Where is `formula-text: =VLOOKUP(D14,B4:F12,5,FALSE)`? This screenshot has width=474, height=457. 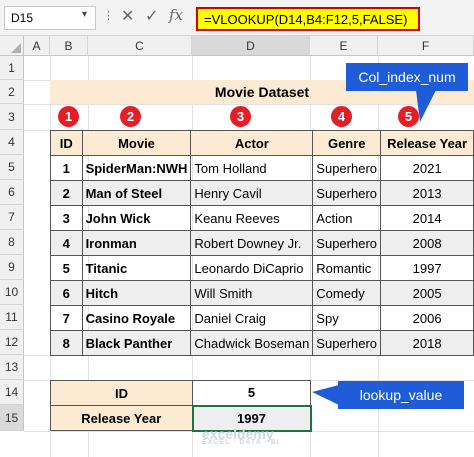 formula-text: =VLOOKUP(D14,B4:F12,5,FALSE) is located at coordinates (306, 19).